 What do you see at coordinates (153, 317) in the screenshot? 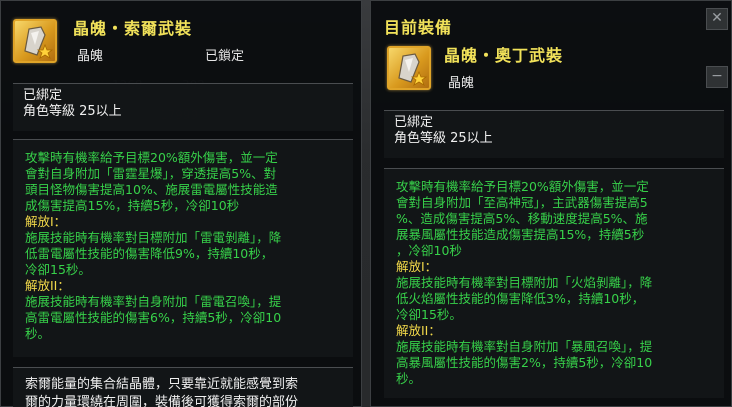
I see `unlock-2-line: 高雷電屬性技能的傷害6%，持續5秒，冷卻10` at bounding box center [153, 317].